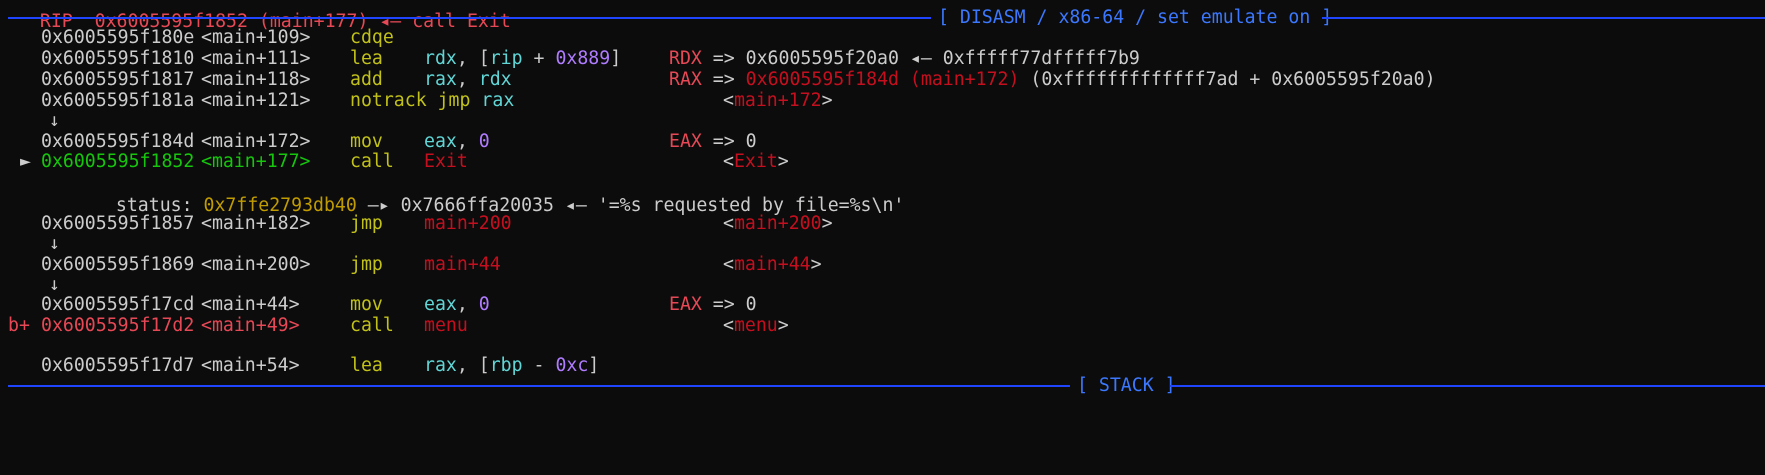 The image size is (1765, 475). What do you see at coordinates (468, 79) in the screenshot?
I see `instr-operands: rax, rdx` at bounding box center [468, 79].